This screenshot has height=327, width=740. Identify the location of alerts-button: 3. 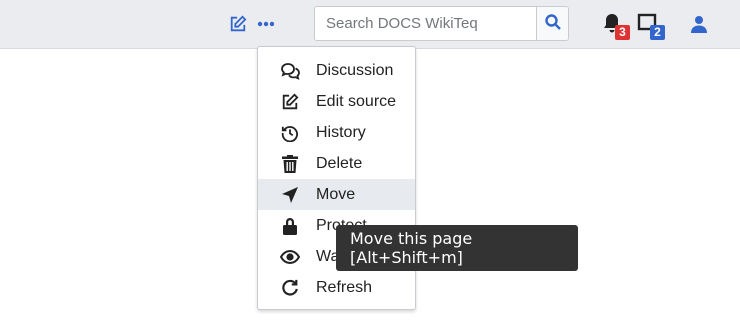
(616, 26).